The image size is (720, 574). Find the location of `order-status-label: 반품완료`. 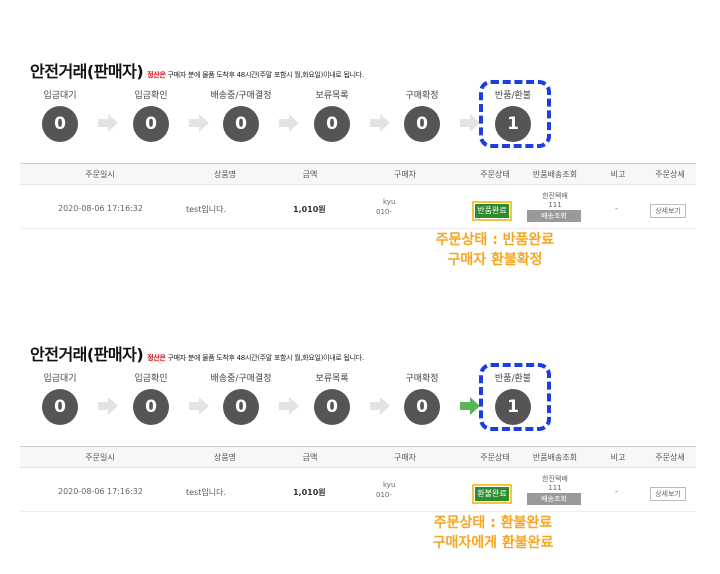

order-status-label: 반품완료 is located at coordinates (492, 211).